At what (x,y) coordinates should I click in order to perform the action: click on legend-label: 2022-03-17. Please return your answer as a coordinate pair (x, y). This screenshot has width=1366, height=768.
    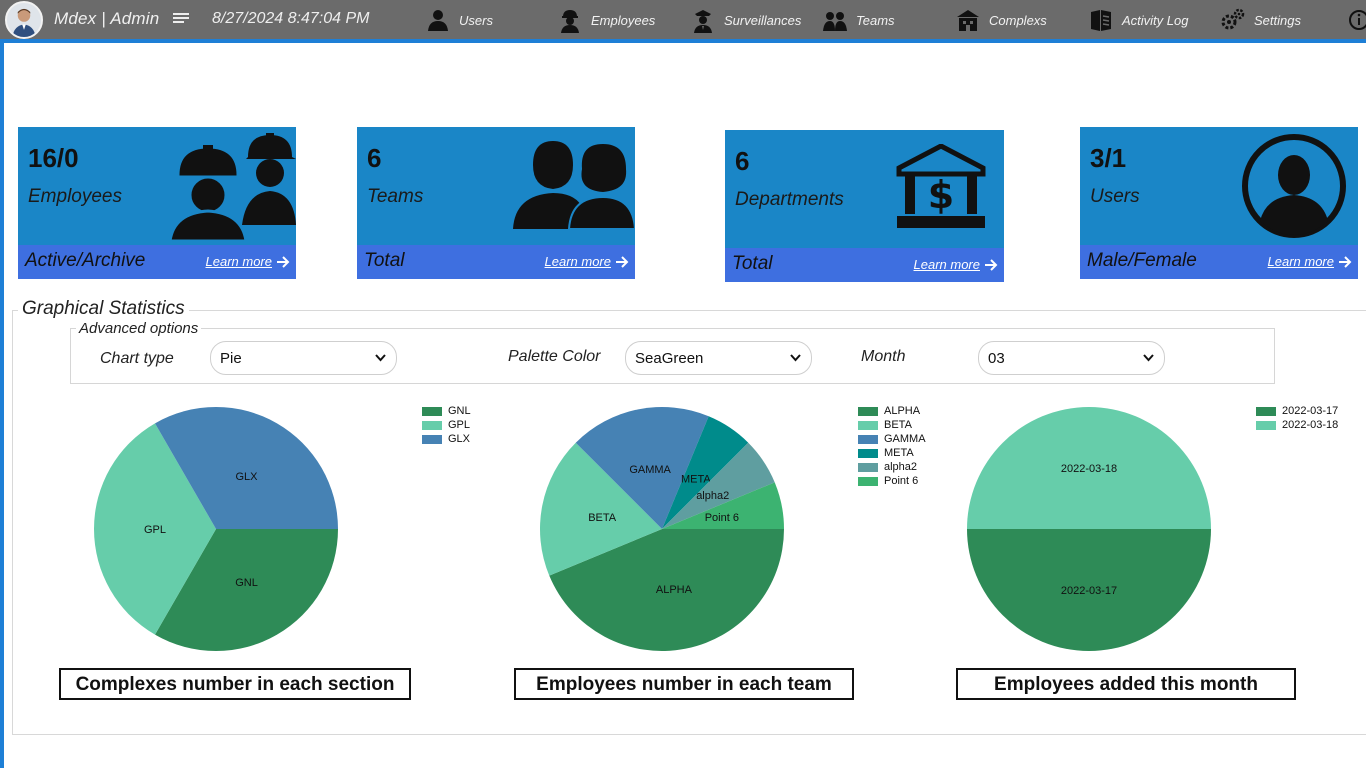
    Looking at the image, I should click on (1310, 411).